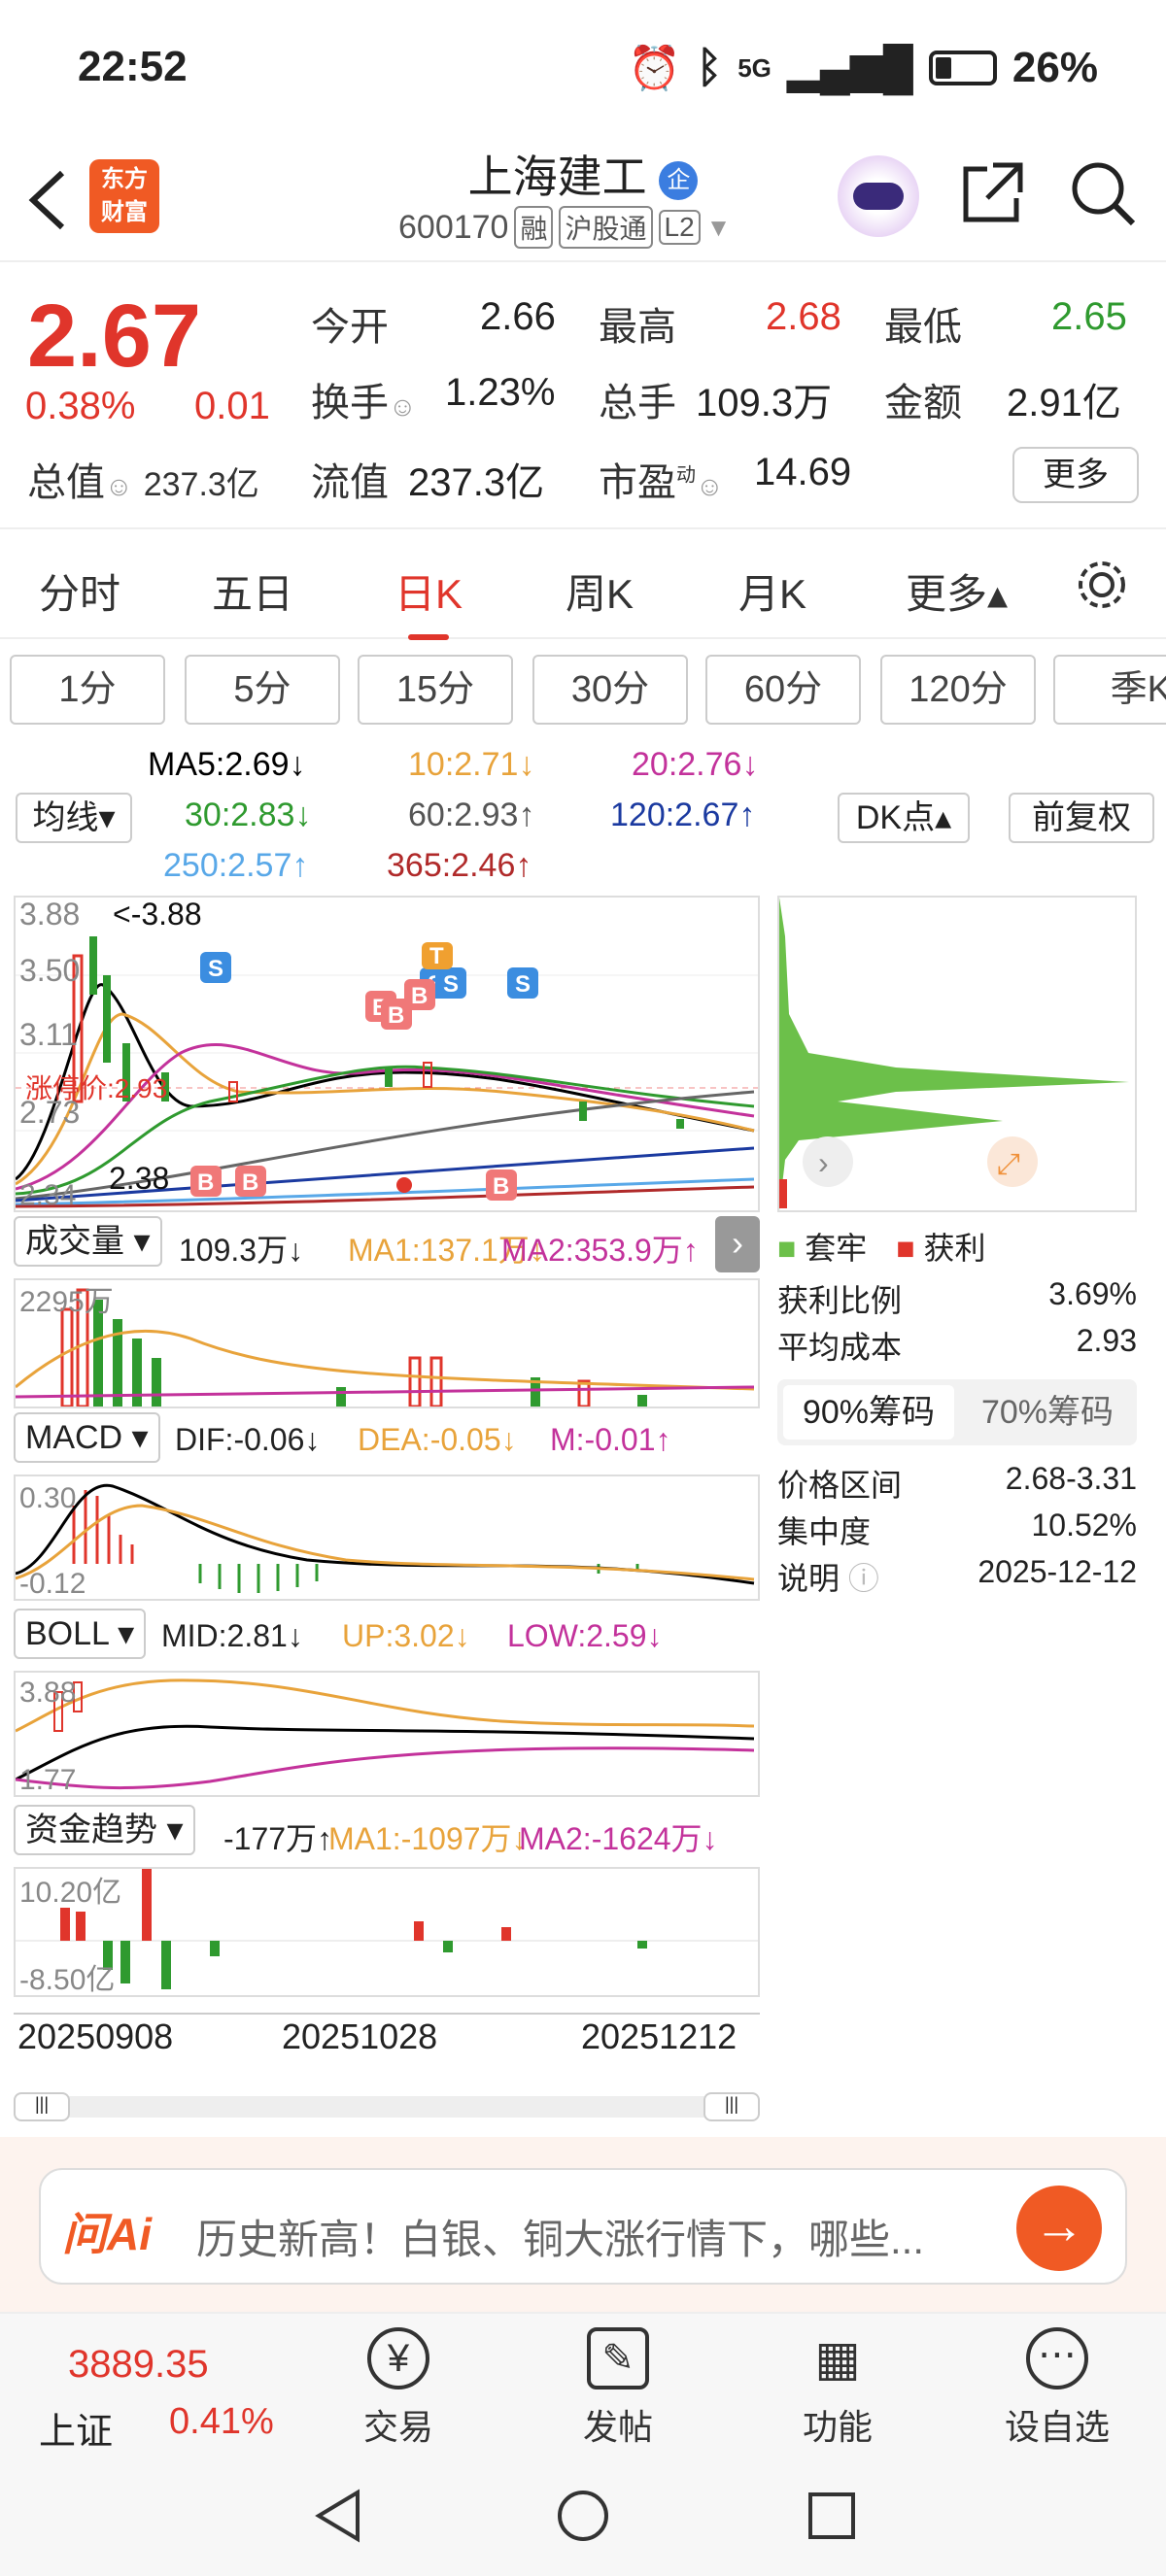 The image size is (1166, 2576). I want to click on tag-connect: 沪股通, so click(606, 227).